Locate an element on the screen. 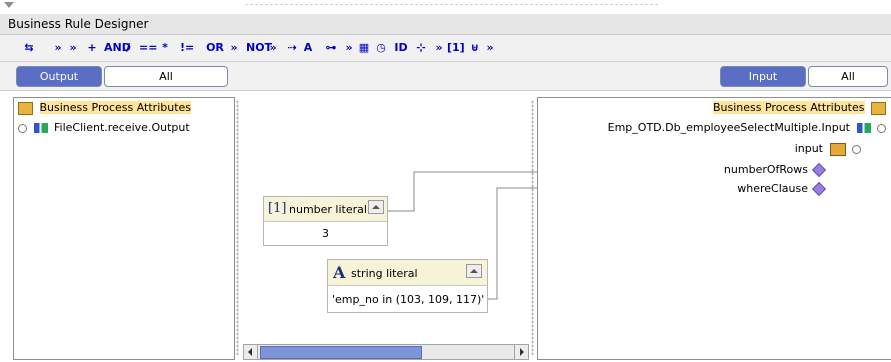 This screenshot has height=362, width=891. field-label: numberOfRows is located at coordinates (765, 169).